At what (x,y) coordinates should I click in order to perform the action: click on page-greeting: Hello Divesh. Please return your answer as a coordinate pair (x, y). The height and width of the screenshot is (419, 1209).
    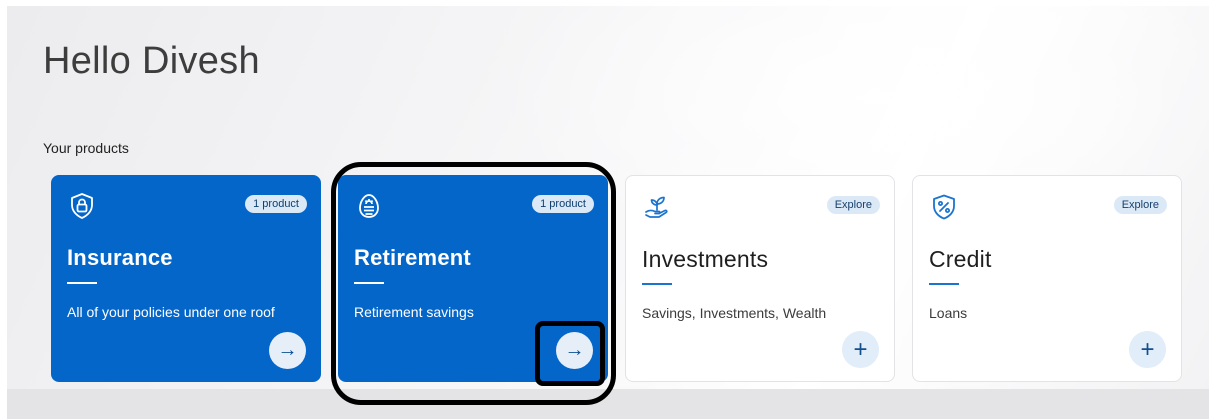
    Looking at the image, I should click on (151, 61).